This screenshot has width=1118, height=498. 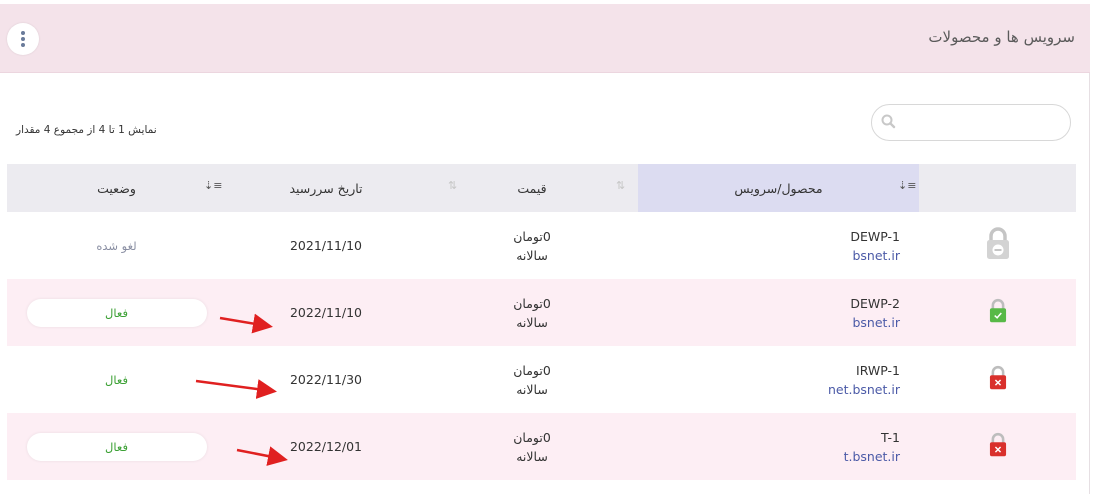 What do you see at coordinates (532, 188) in the screenshot?
I see `column-header-price: ⇅ قیمت` at bounding box center [532, 188].